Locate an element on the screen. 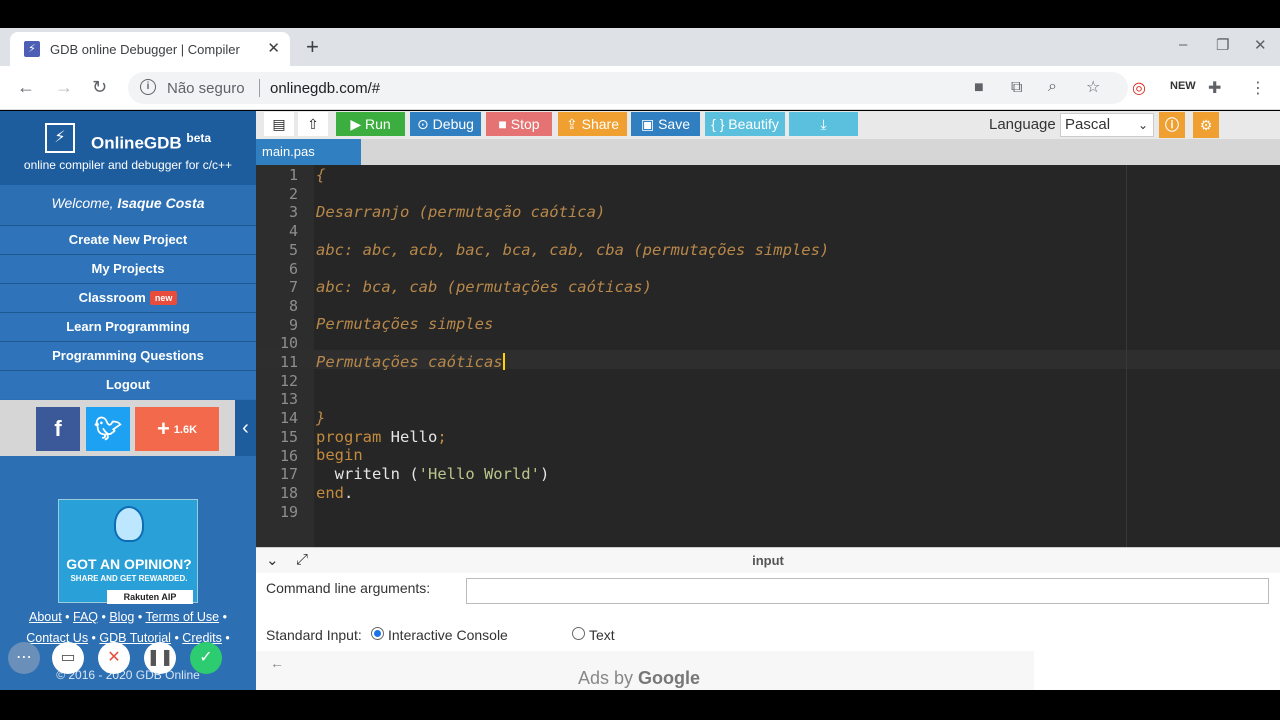  pause-icon: ❚❚ is located at coordinates (160, 658).